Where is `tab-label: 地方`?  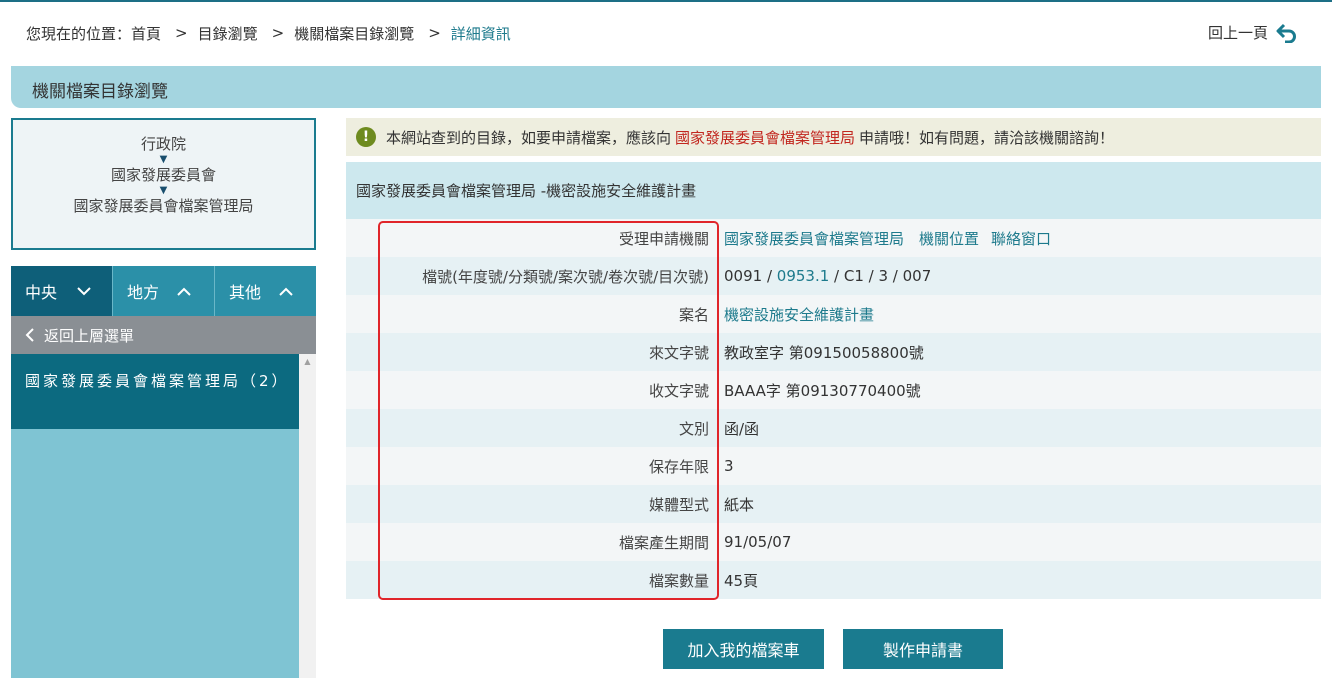
tab-label: 地方 is located at coordinates (143, 292).